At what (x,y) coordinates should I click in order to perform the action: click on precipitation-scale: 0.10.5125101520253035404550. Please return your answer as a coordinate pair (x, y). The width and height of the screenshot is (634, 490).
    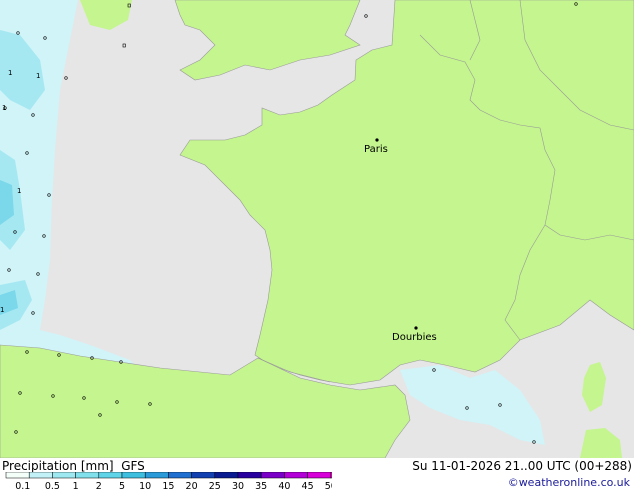
    Looking at the image, I should click on (168, 481).